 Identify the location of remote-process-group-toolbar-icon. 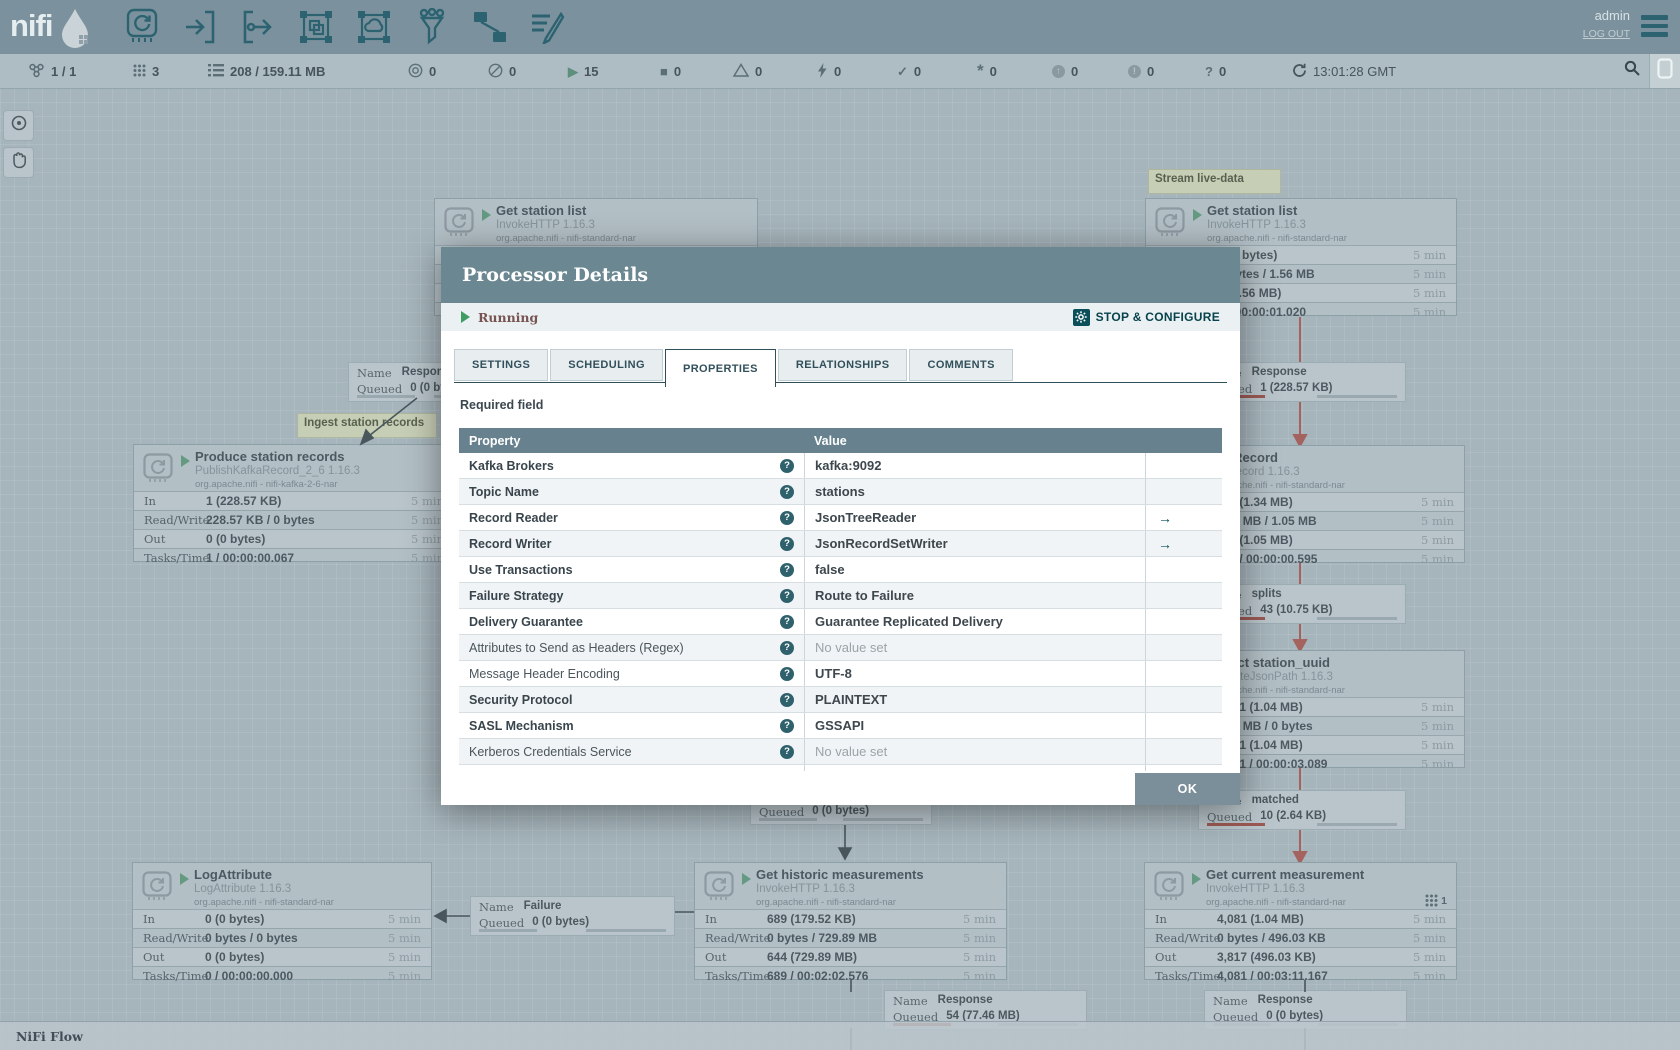
(374, 27).